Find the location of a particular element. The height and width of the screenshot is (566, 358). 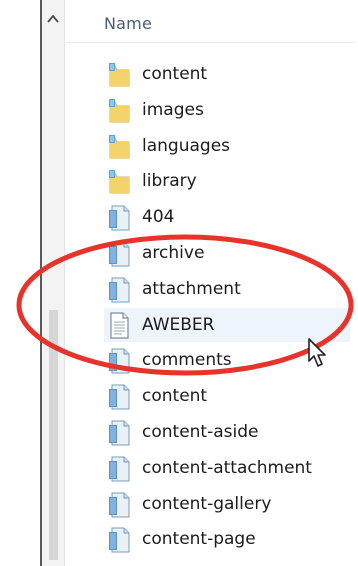

text-file-icon is located at coordinates (119, 325).